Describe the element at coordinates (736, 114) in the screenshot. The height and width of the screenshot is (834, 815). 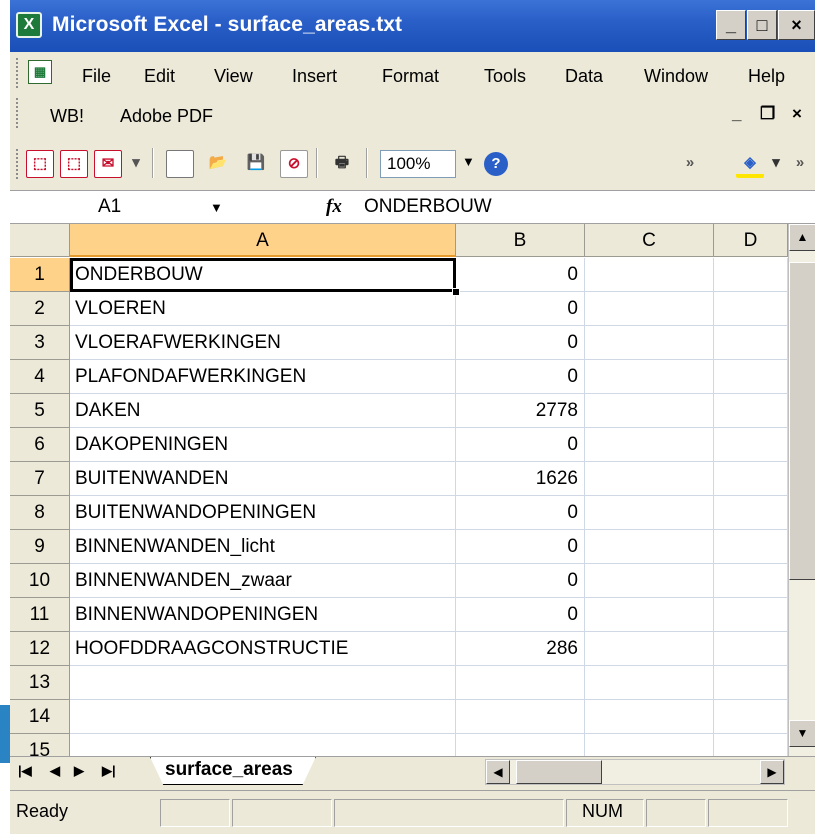
I see `doc-minimize-button: _` at that location.